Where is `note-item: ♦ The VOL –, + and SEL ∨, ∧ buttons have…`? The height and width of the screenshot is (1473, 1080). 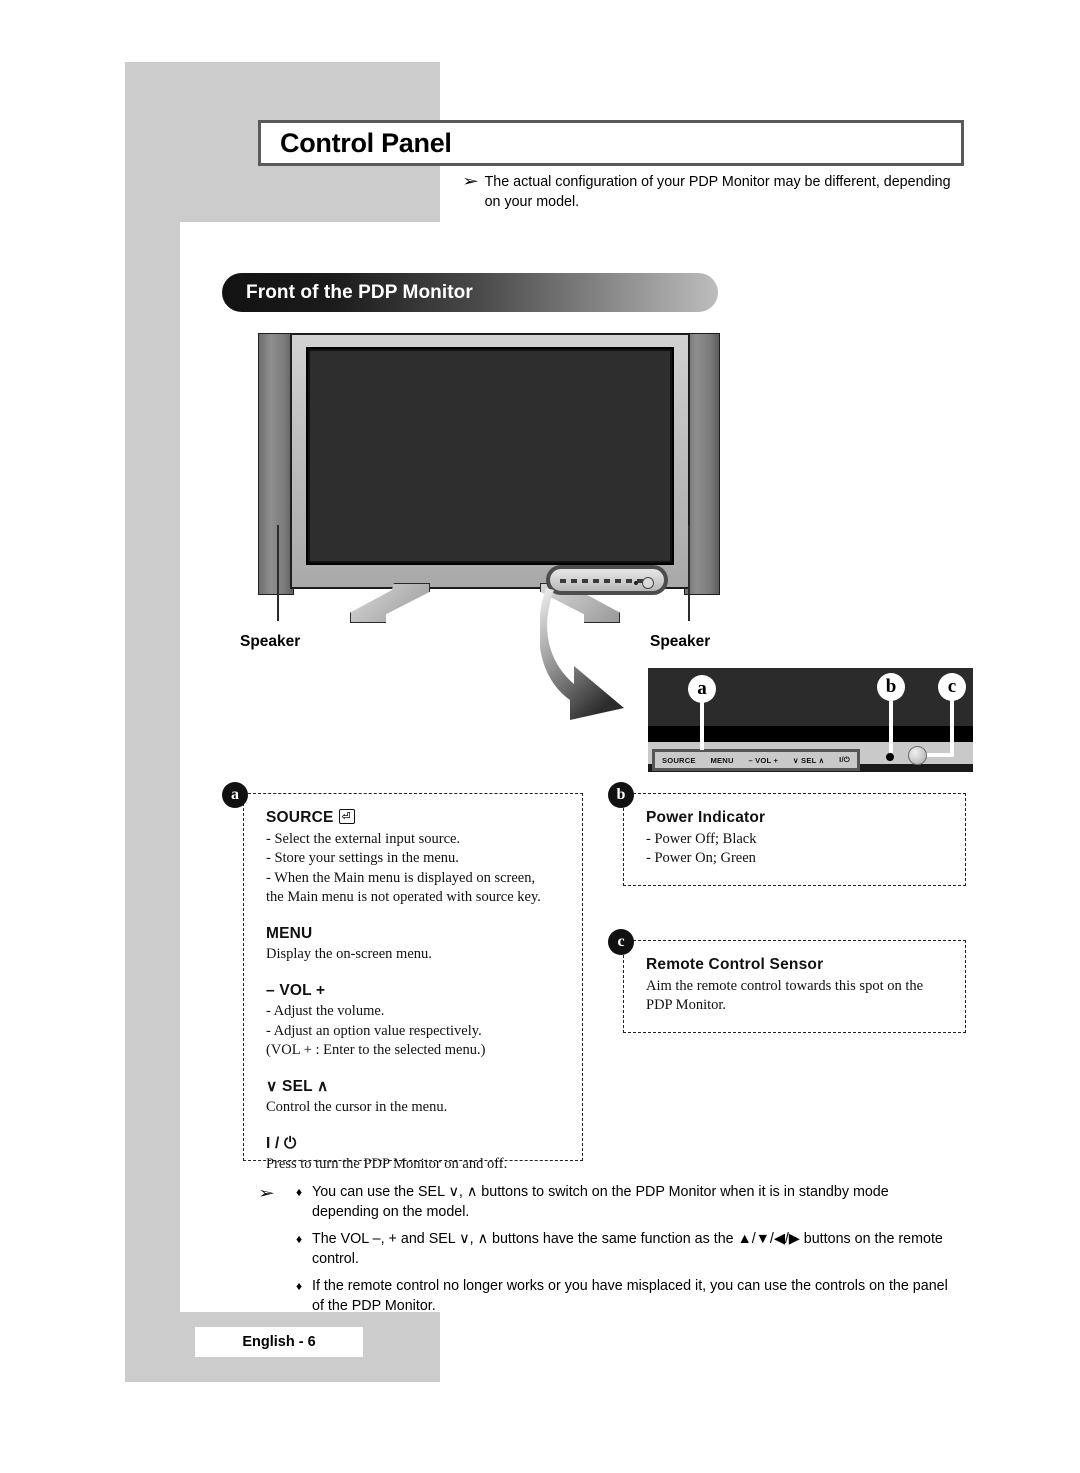 note-item: ♦ The VOL –, + and SEL ∨, ∧ buttons have… is located at coordinates (603, 1249).